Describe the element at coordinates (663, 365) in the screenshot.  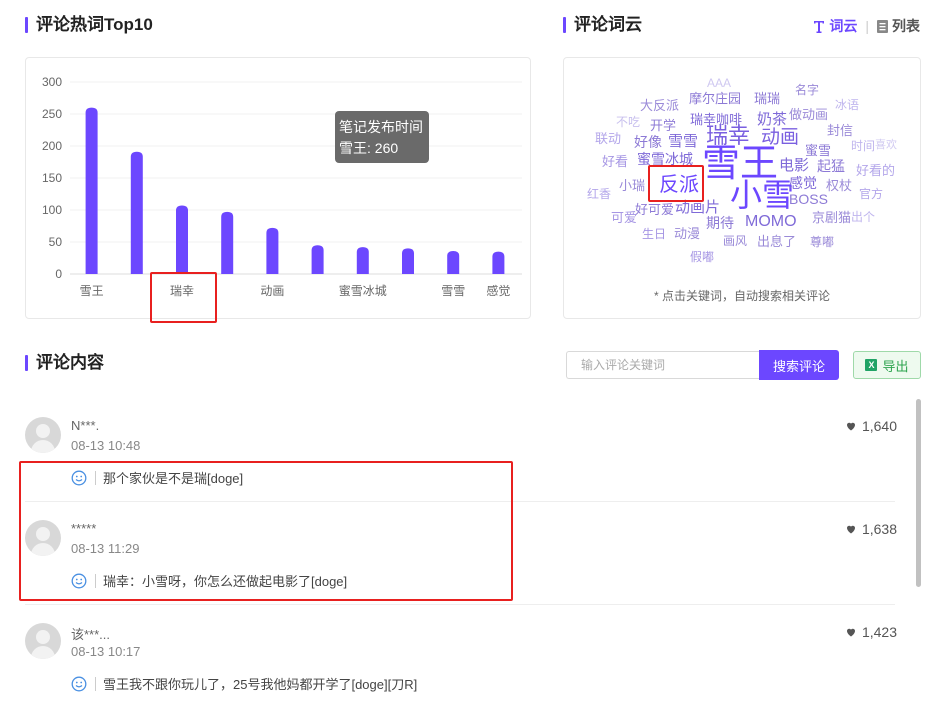
I see `comment-search-input` at that location.